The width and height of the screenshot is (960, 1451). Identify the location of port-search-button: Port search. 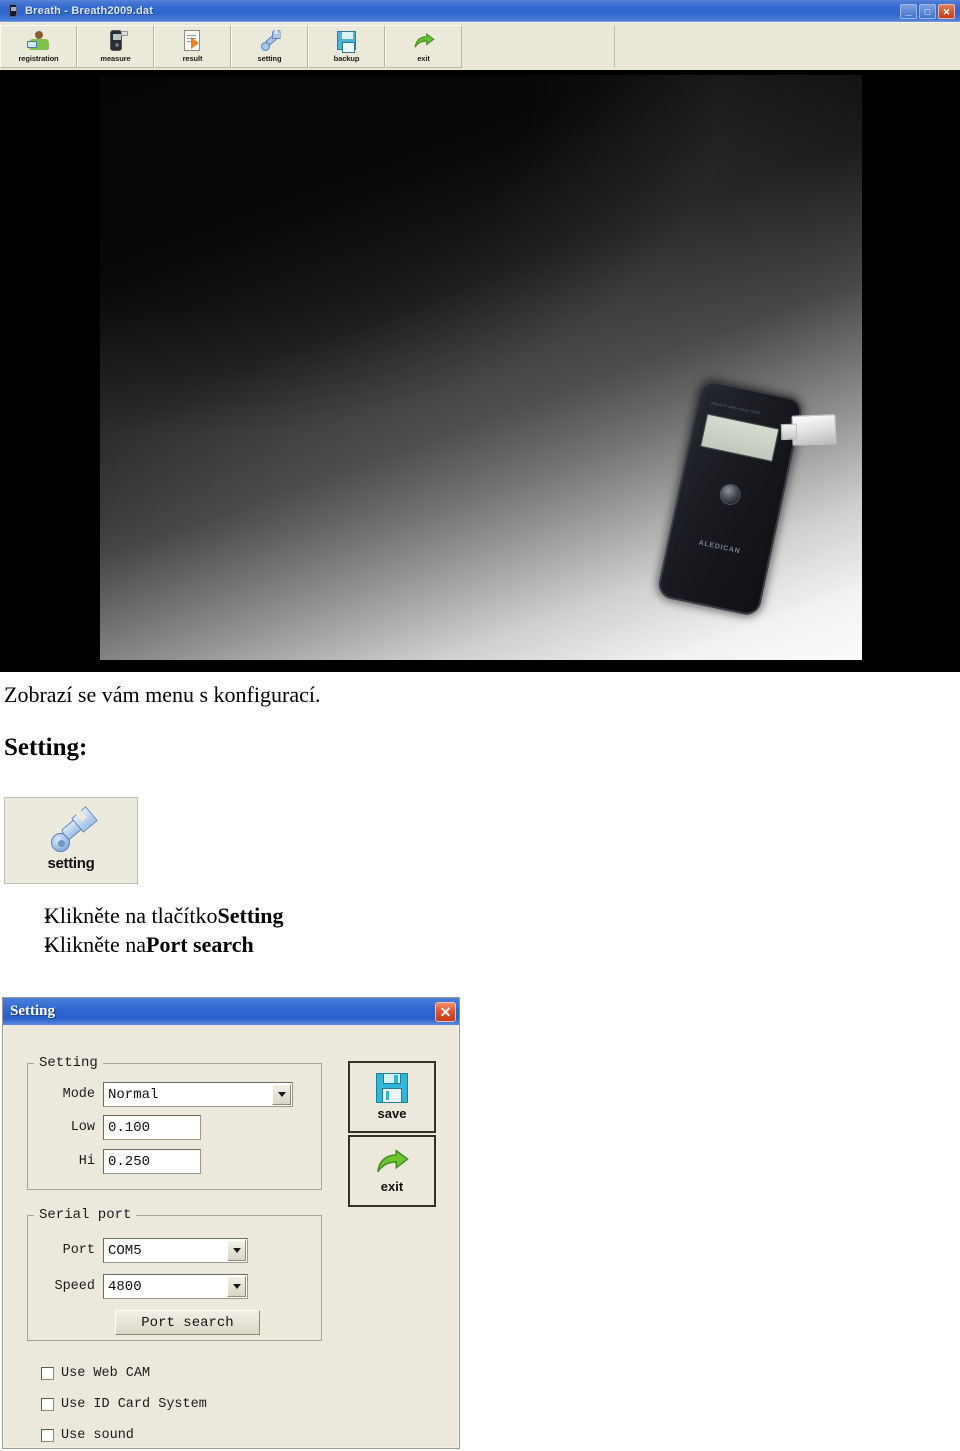
(187, 1322).